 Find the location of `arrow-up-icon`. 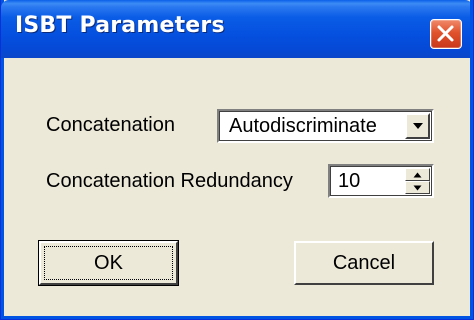

arrow-up-icon is located at coordinates (417, 175).